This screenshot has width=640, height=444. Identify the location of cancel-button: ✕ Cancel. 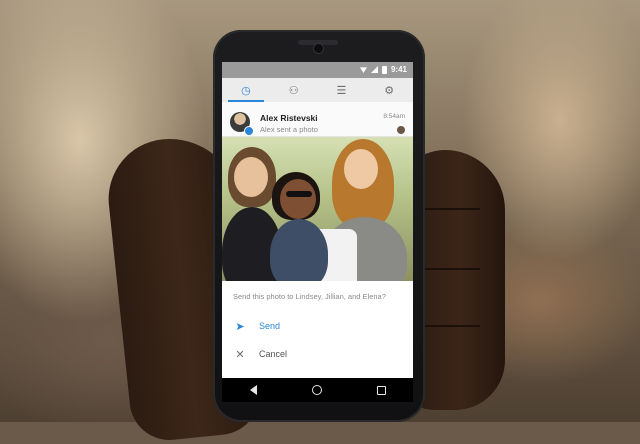
(317, 354).